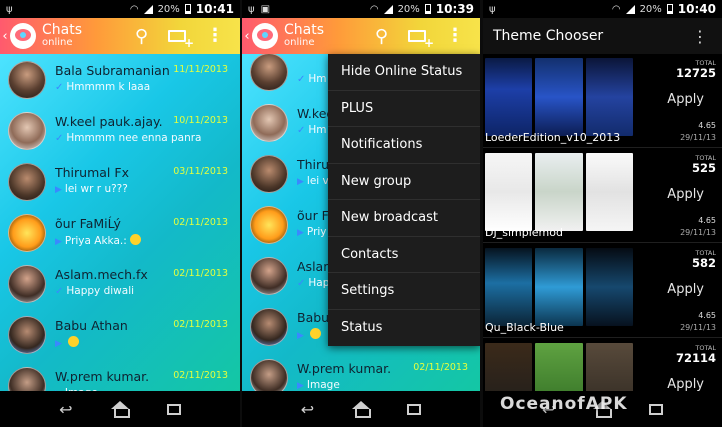  Describe the element at coordinates (120, 232) in the screenshot. I see `chat-row: õur FaMiĹý 02/11/2013 ▶ Priya Akka.:` at that location.